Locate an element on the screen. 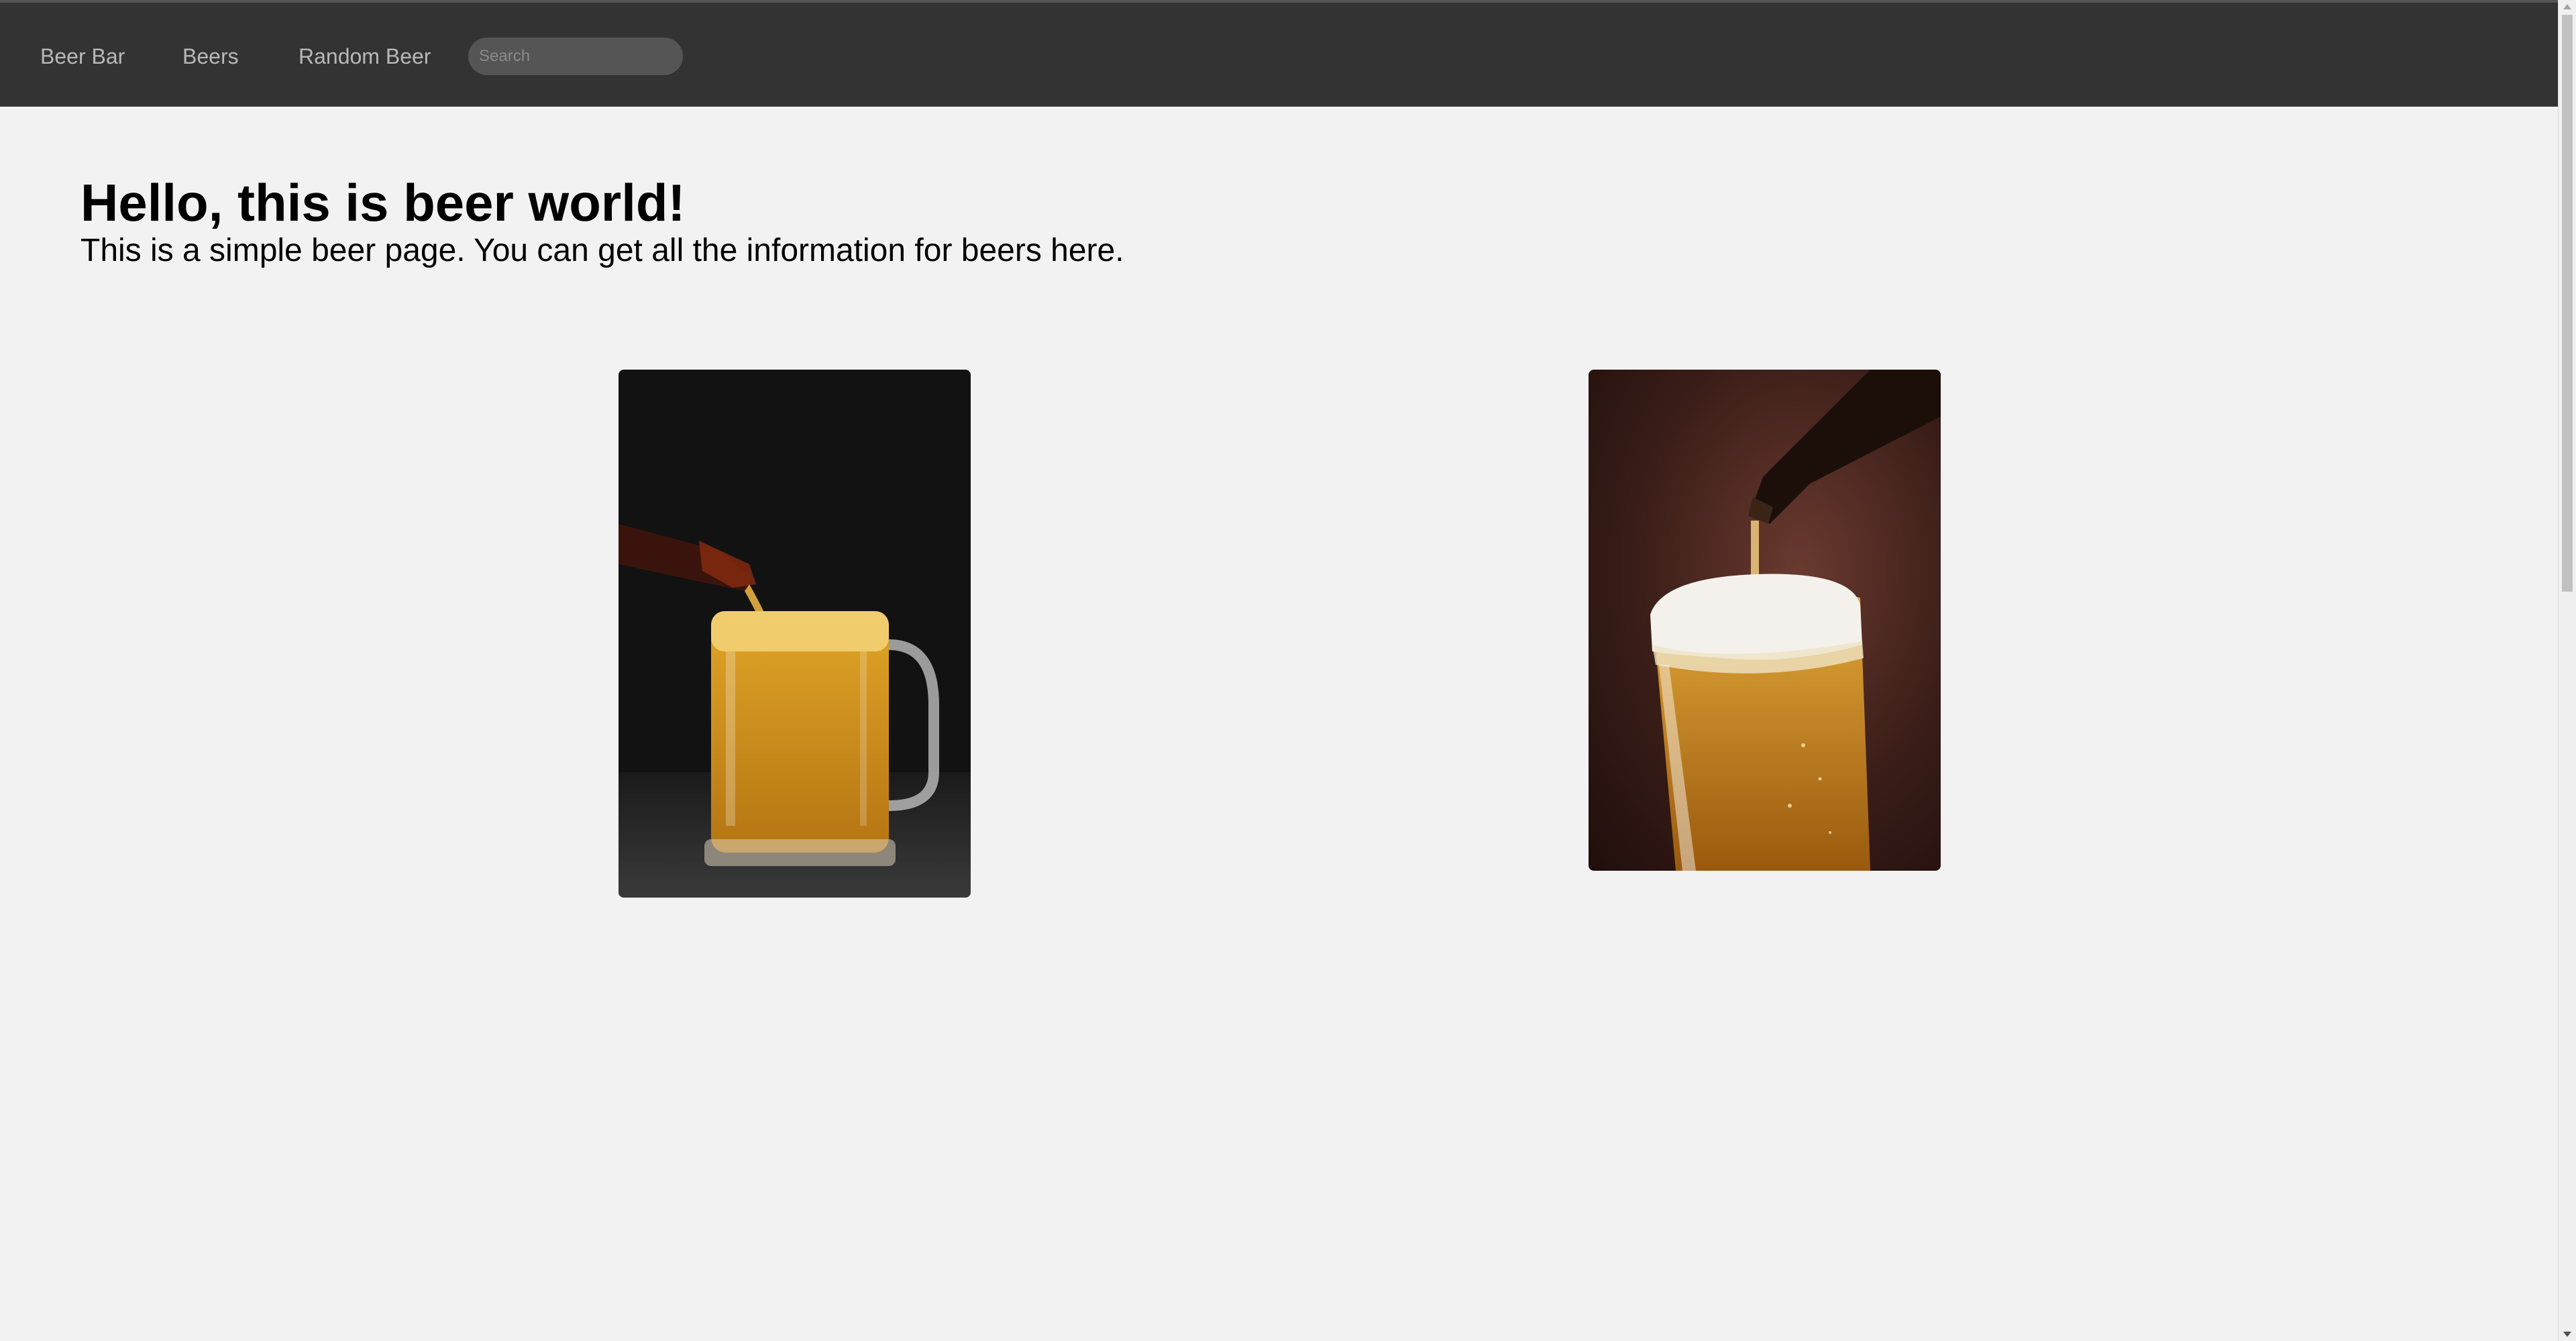  vertical-scrollbar is located at coordinates (2567, 670).